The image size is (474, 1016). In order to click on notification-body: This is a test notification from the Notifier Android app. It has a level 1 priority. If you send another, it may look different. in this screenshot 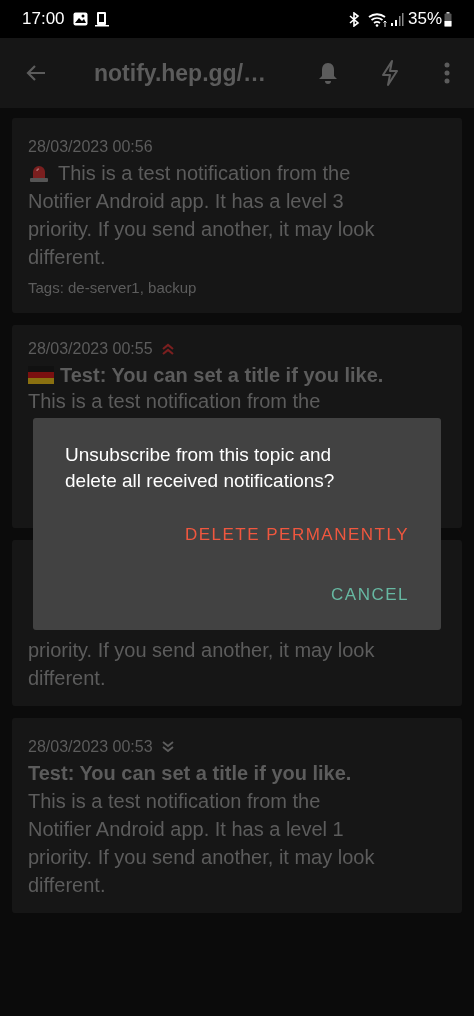, I will do `click(201, 843)`.